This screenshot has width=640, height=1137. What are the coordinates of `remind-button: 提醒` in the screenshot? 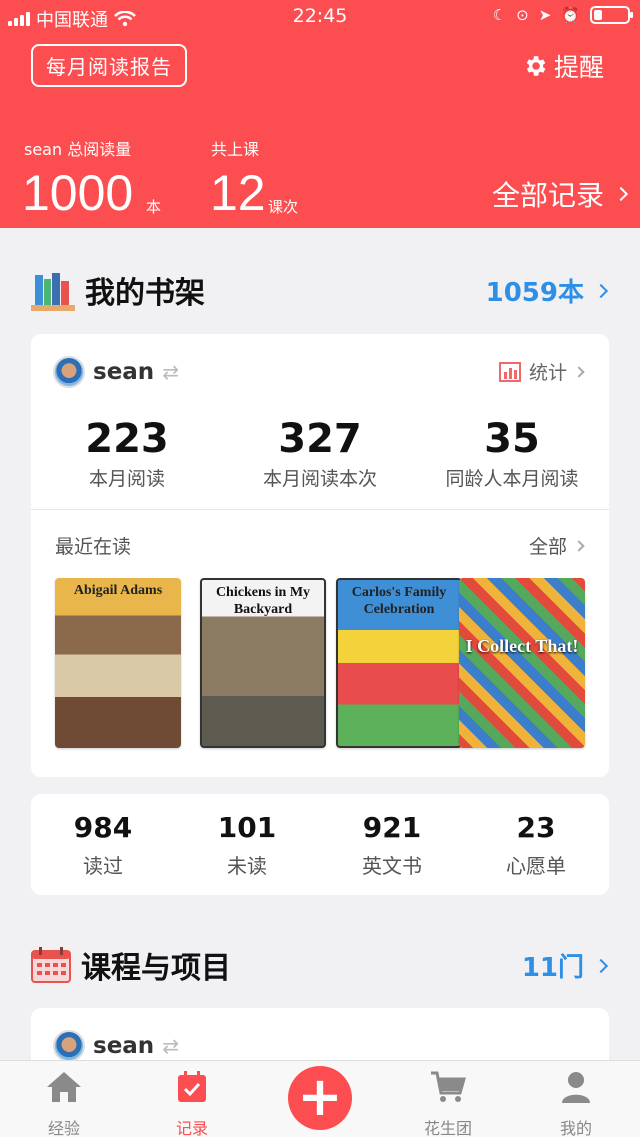 It's located at (563, 66).